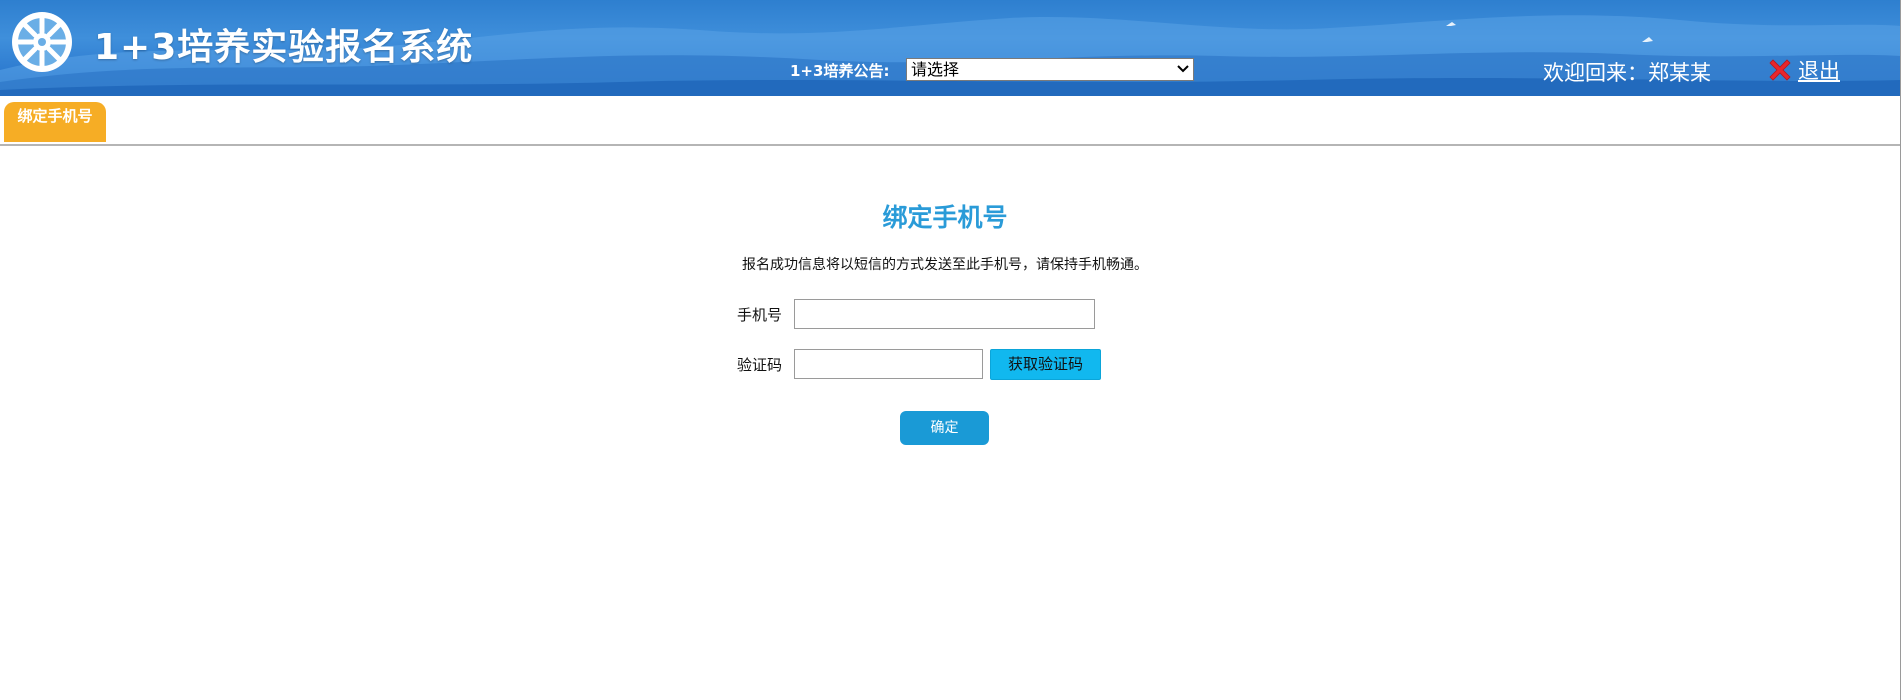 The image size is (1901, 700). Describe the element at coordinates (284, 47) in the screenshot. I see `app-title: 1+3培养实验报名系统` at that location.